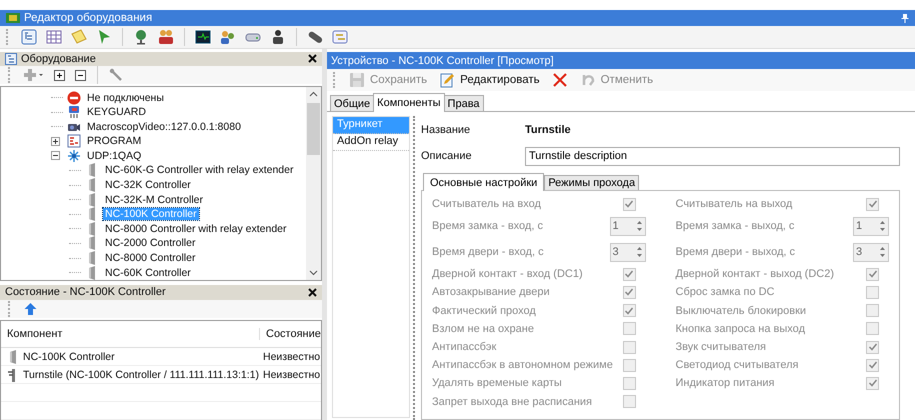 This screenshot has height=420, width=915. I want to click on setting-label: Время двери - выход, с, so click(735, 252).